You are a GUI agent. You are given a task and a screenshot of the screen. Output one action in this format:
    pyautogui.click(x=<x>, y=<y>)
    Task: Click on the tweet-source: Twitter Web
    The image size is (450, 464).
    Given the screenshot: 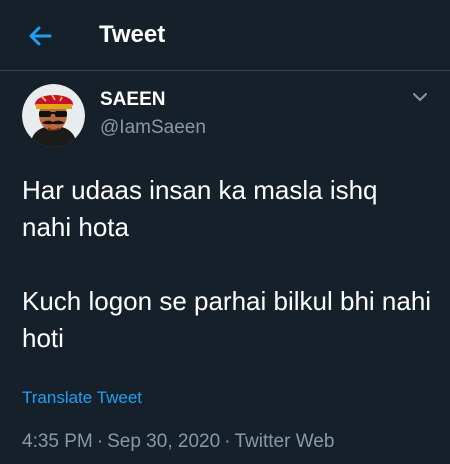 What is the action you would take?
    pyautogui.click(x=284, y=441)
    